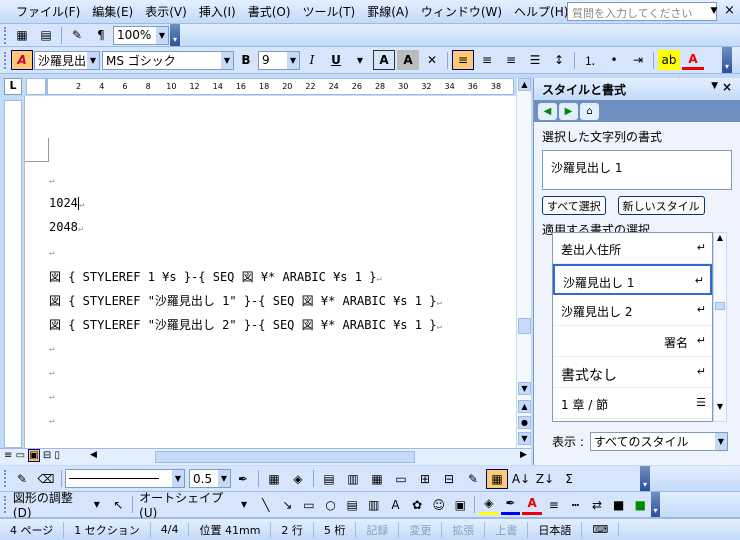  Describe the element at coordinates (524, 438) in the screenshot. I see `next-page-icon: ▼` at that location.